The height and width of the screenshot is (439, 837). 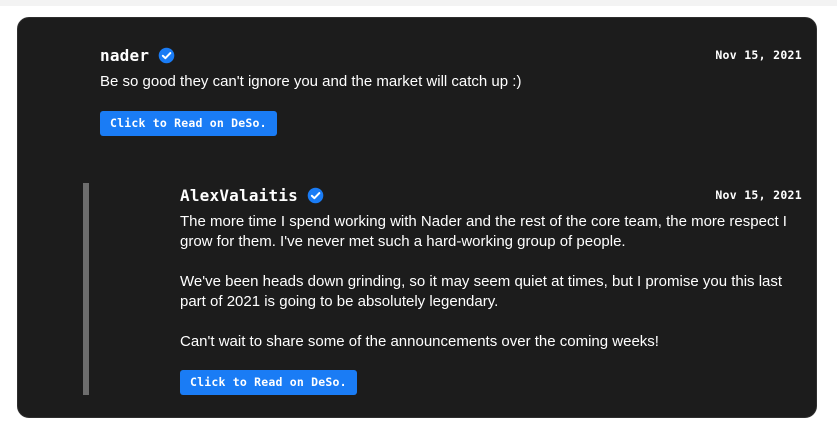 What do you see at coordinates (451, 55) in the screenshot?
I see `post-header: nader Nov 15, 2021` at bounding box center [451, 55].